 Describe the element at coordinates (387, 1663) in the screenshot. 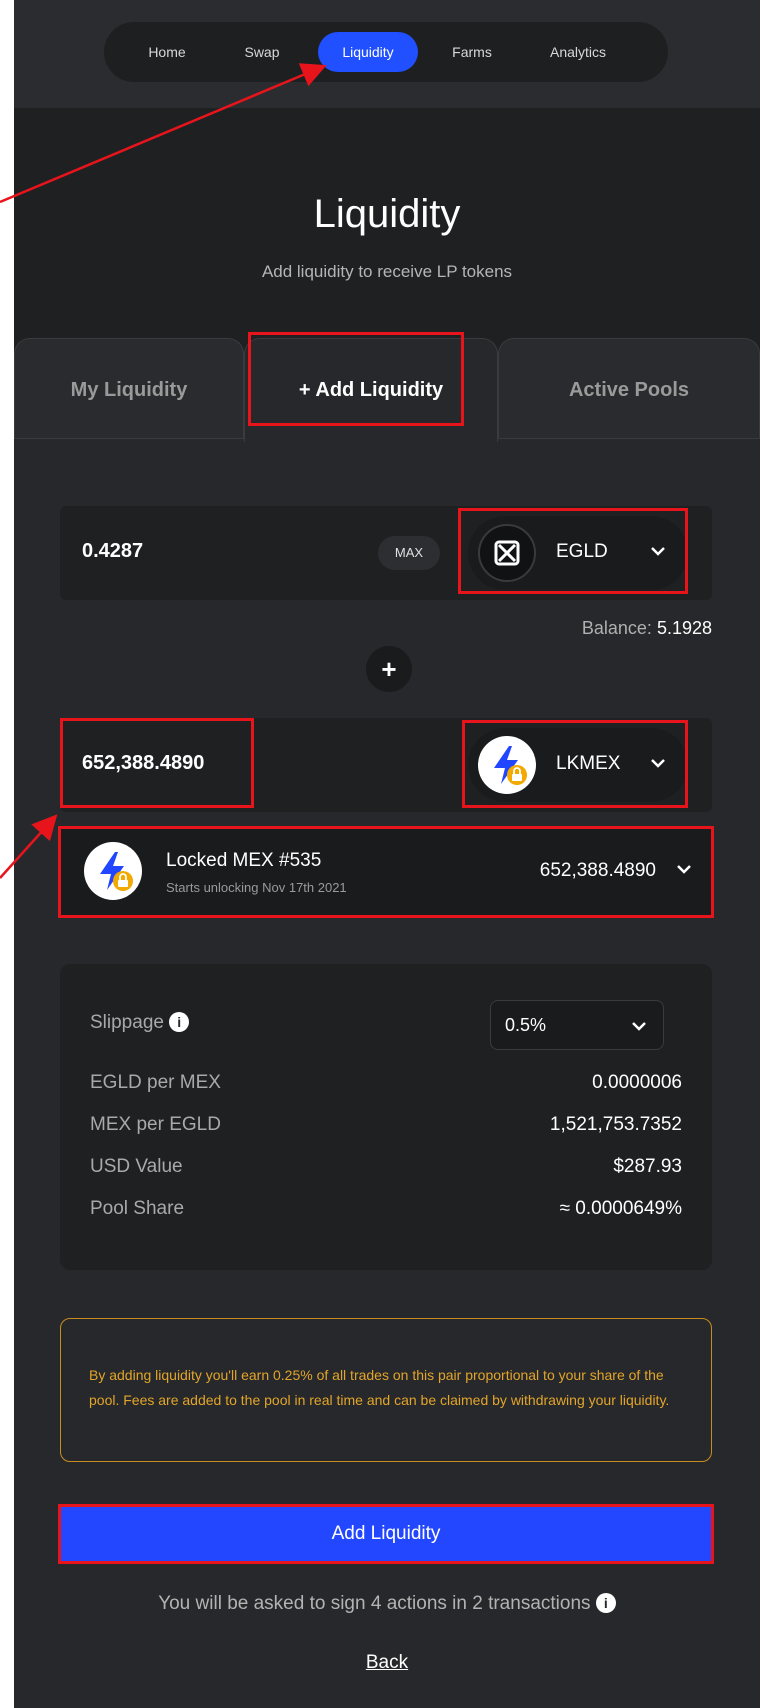

I see `back-link: Back` at that location.